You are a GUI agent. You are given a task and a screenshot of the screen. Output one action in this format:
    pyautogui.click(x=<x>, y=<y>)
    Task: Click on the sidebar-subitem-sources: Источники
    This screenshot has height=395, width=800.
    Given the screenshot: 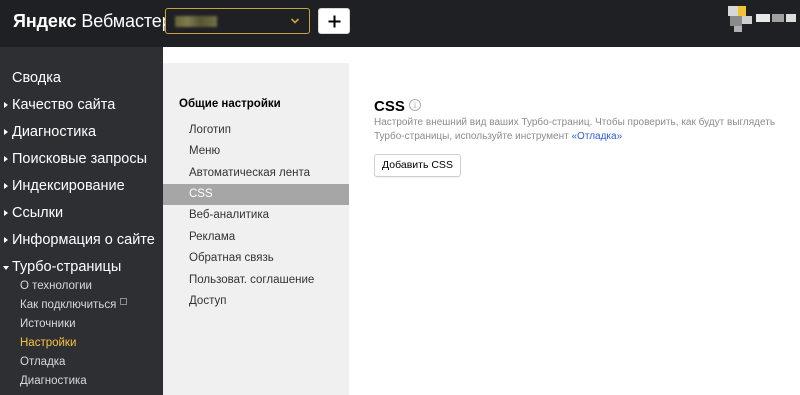 What is the action you would take?
    pyautogui.click(x=48, y=327)
    